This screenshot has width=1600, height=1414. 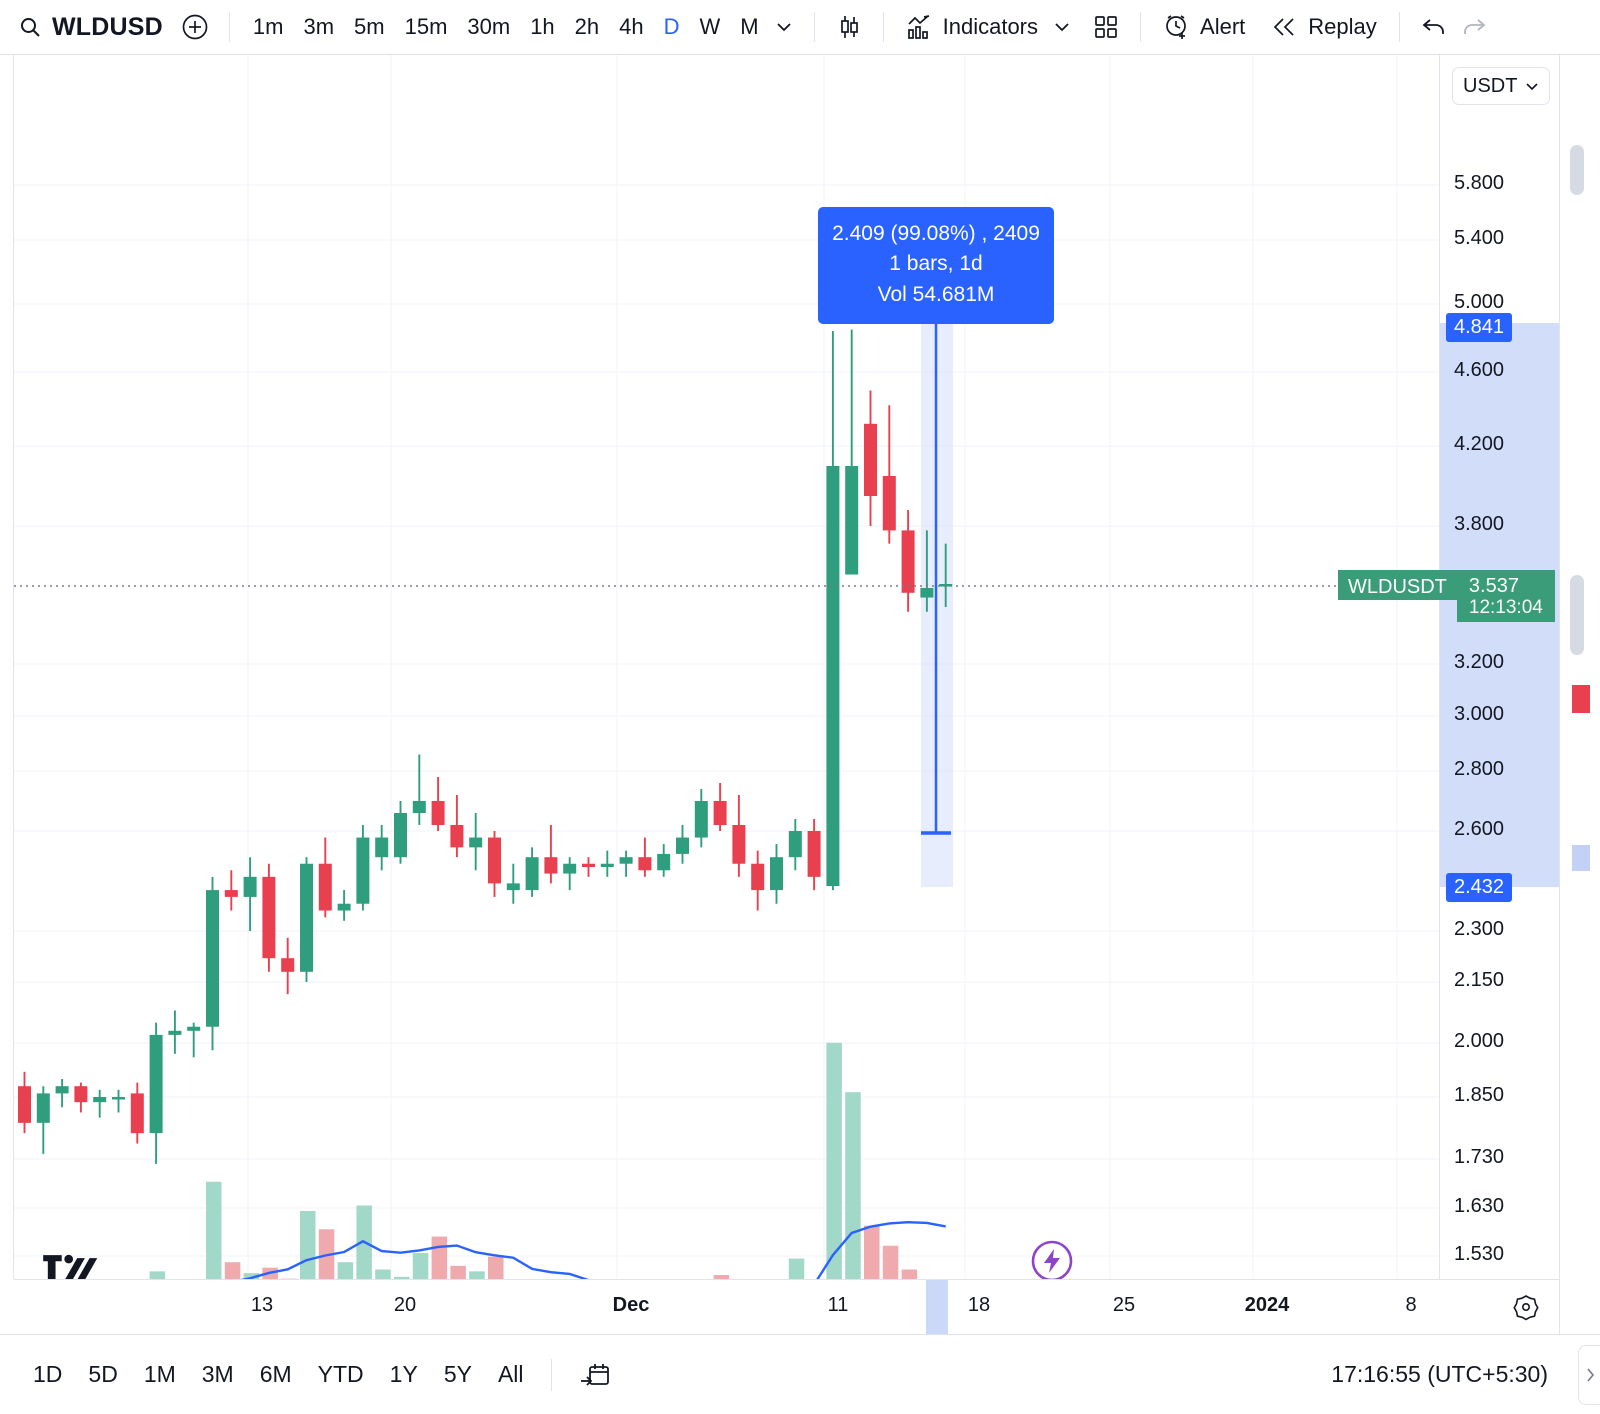 I want to click on last-price-countdown: 12:13:04, so click(x=1505, y=608).